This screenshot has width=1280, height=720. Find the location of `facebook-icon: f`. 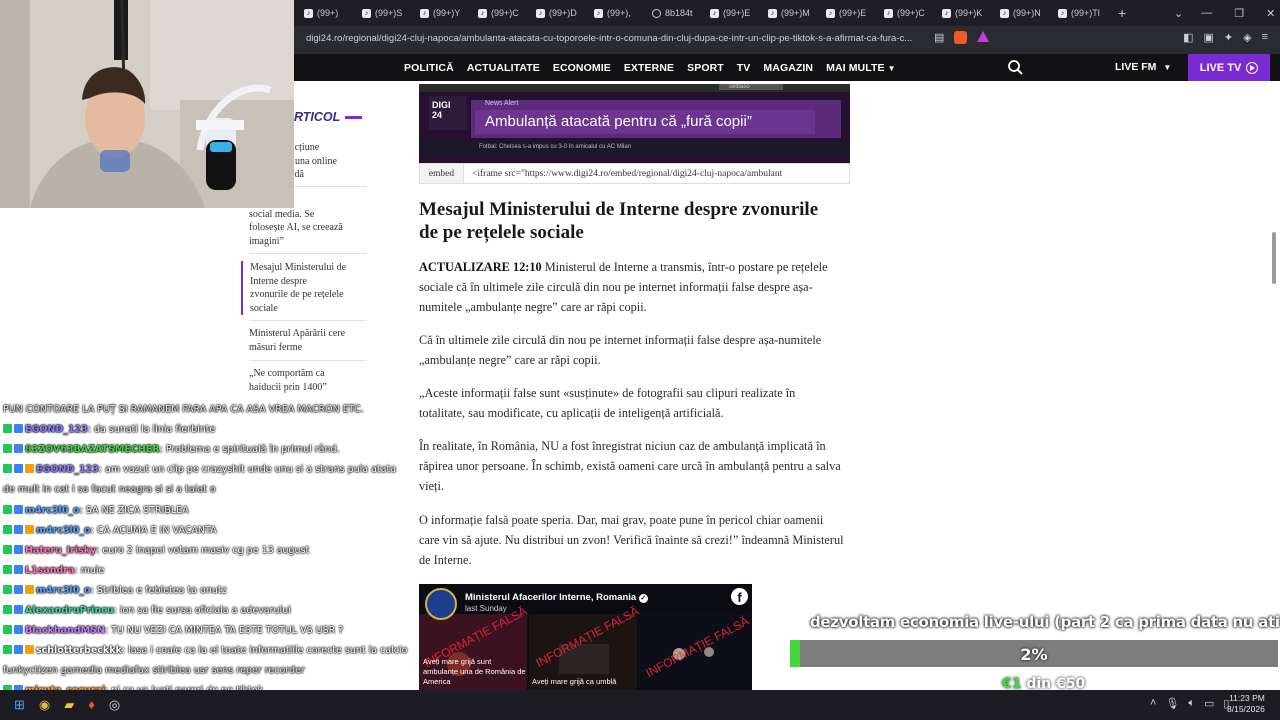

facebook-icon: f is located at coordinates (739, 596).